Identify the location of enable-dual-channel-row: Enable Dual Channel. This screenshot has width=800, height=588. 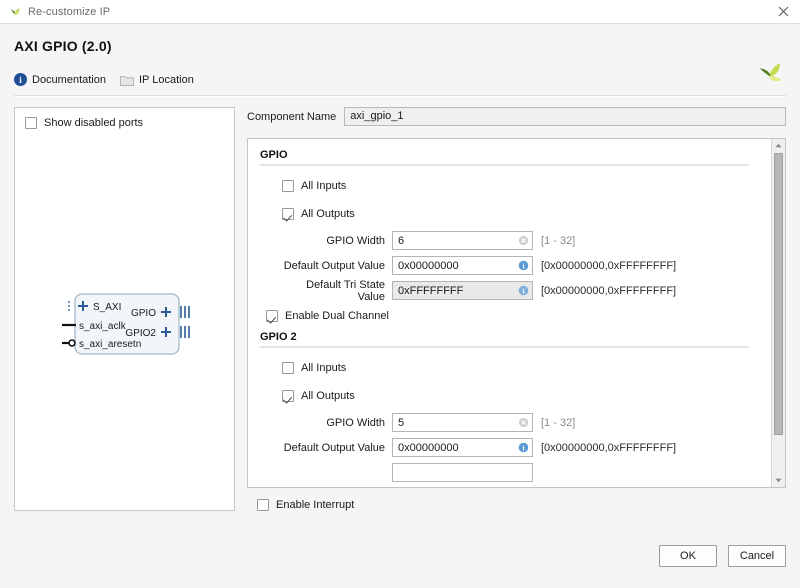
(509, 317).